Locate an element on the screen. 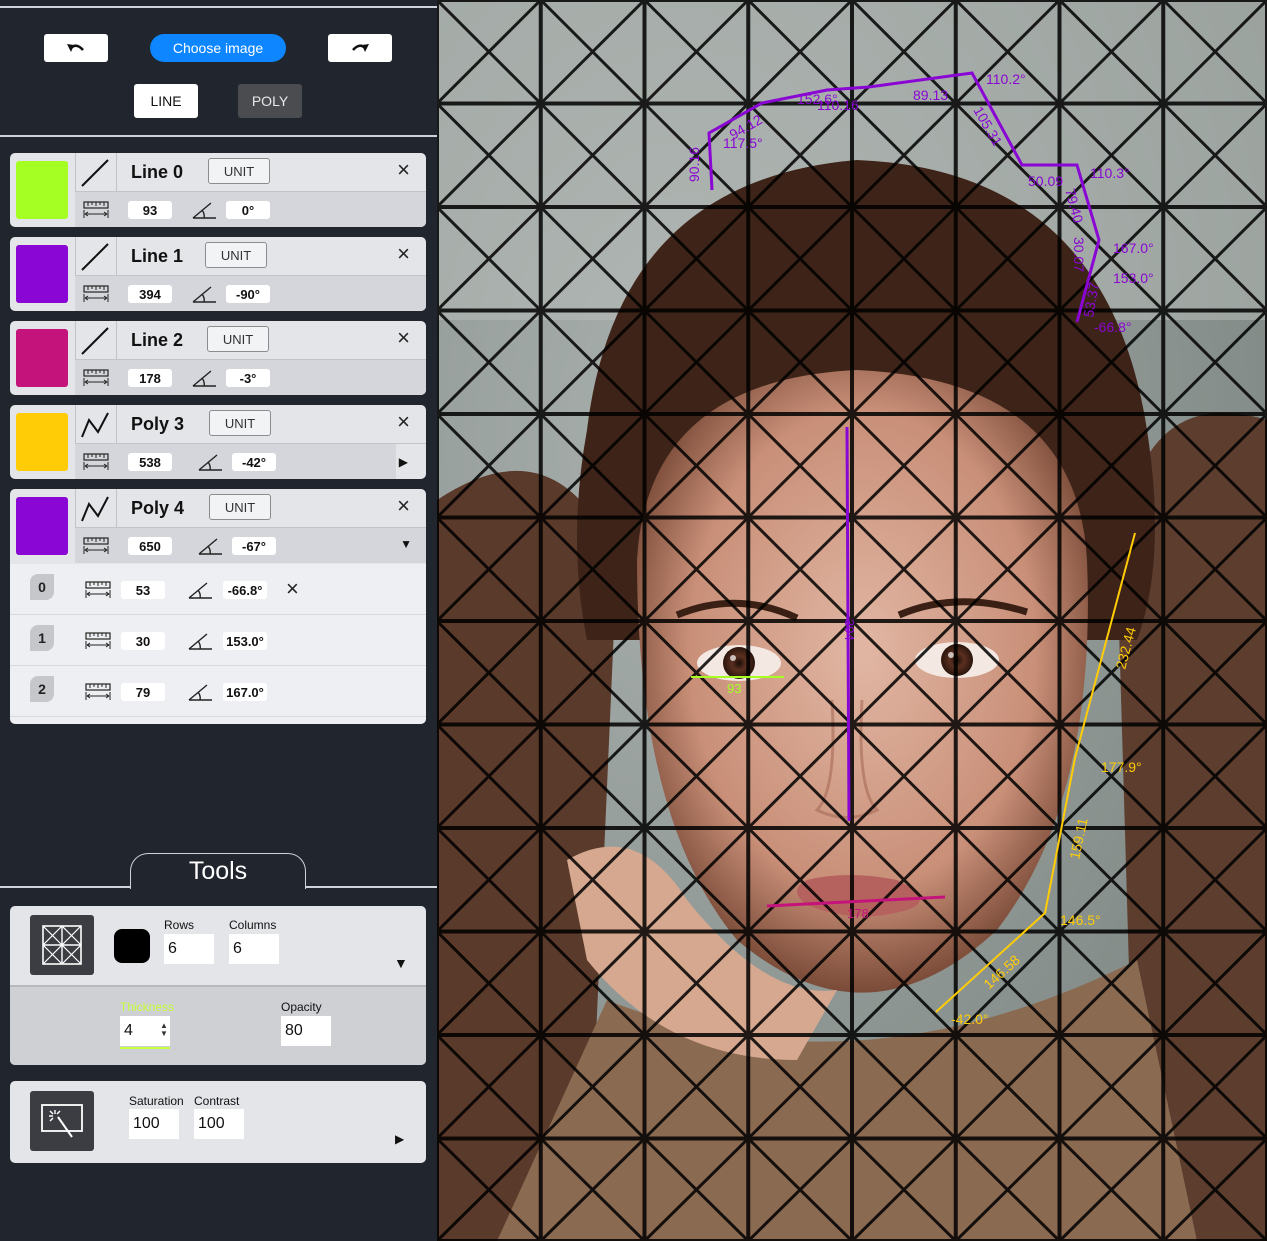 The image size is (1267, 1241). line-name: Poly 4 is located at coordinates (157, 508).